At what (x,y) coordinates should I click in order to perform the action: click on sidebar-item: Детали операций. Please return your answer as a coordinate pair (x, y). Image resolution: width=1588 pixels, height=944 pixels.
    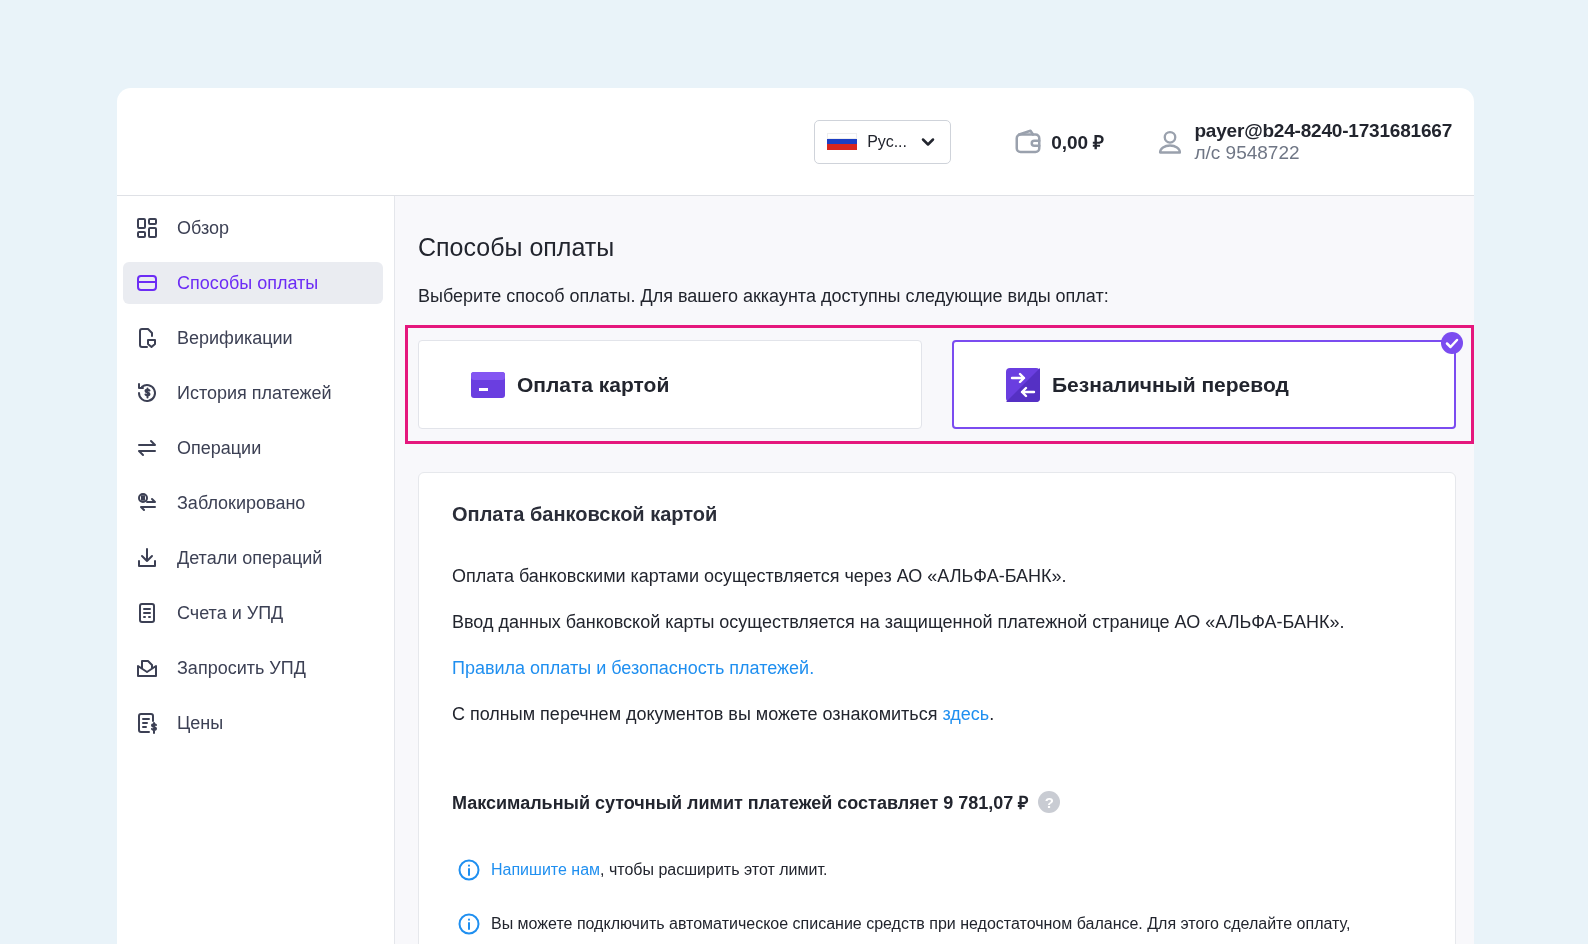
    Looking at the image, I should click on (253, 558).